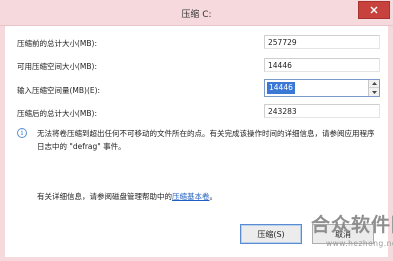  What do you see at coordinates (281, 88) in the screenshot?
I see `shrink-amount-input: 14446` at bounding box center [281, 88].